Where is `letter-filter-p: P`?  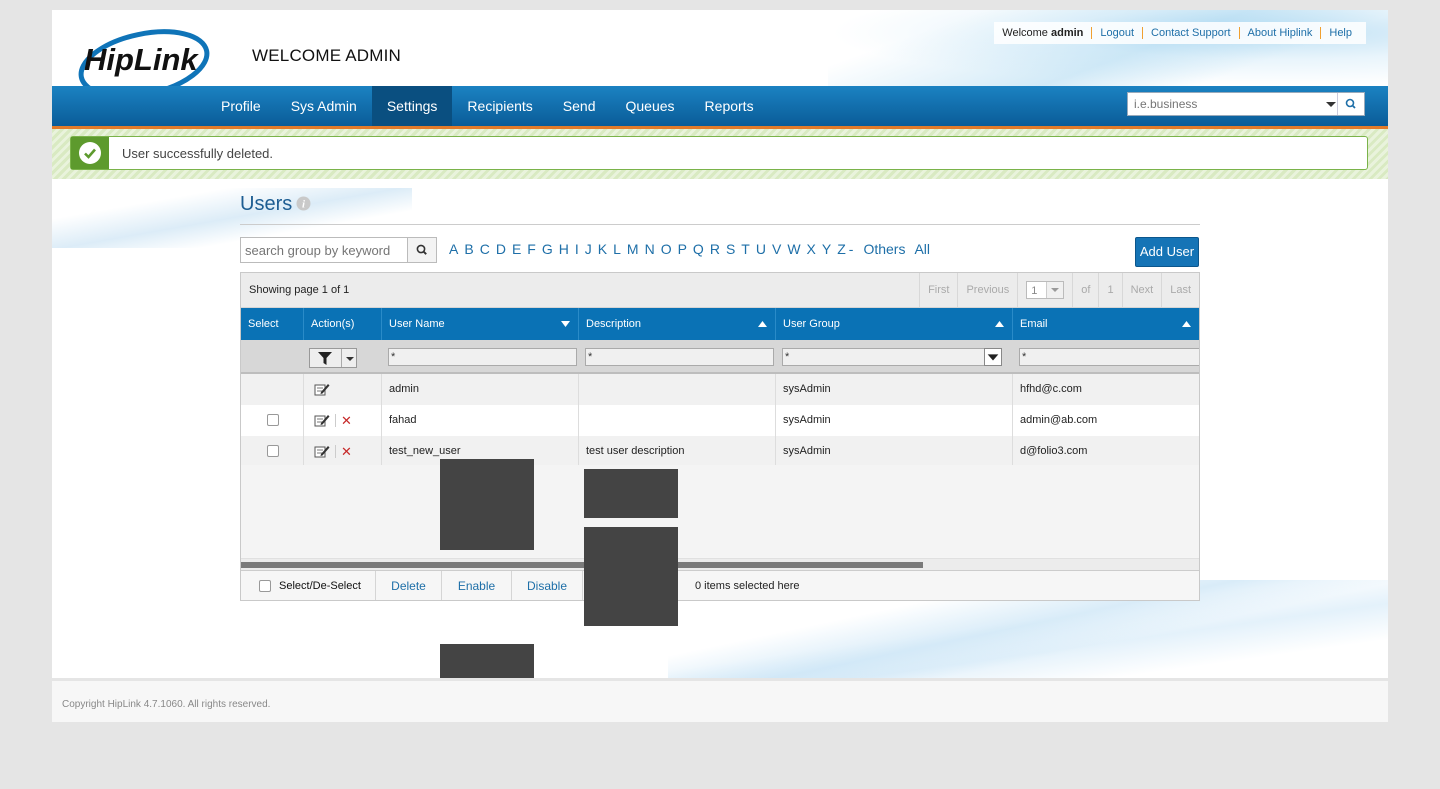 letter-filter-p: P is located at coordinates (682, 249).